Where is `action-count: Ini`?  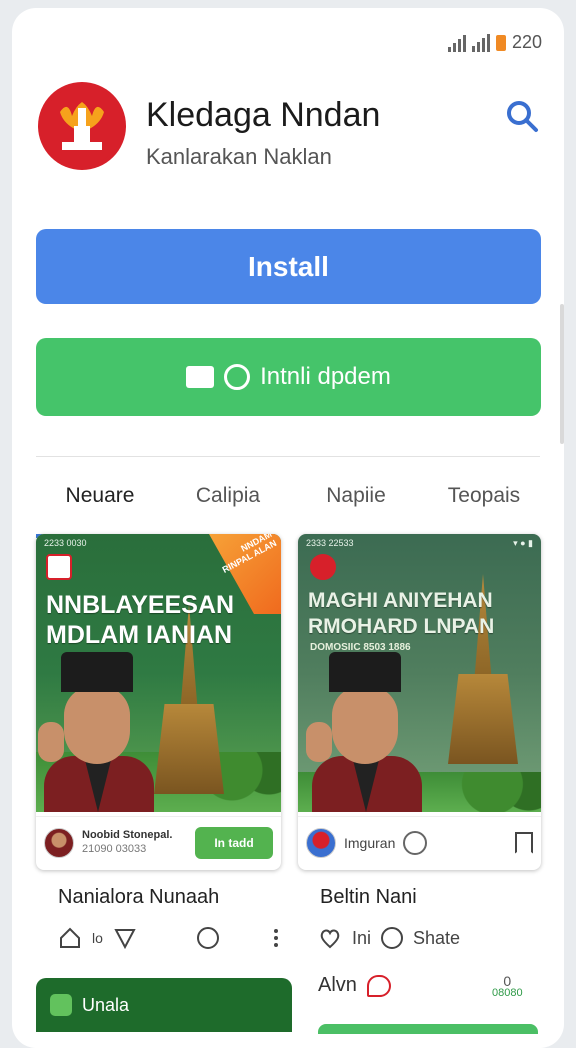
action-count: Ini is located at coordinates (362, 937).